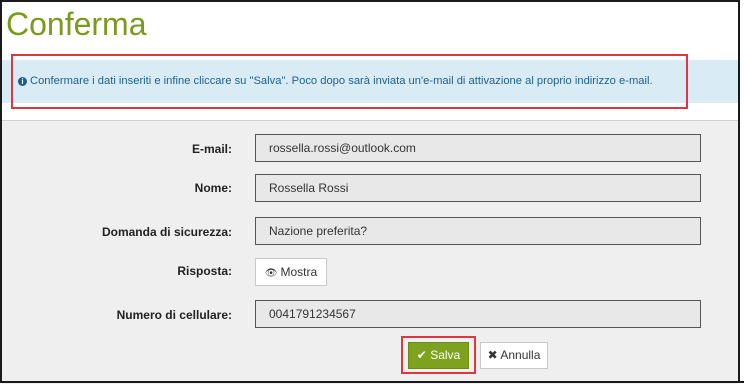 The width and height of the screenshot is (744, 384). What do you see at coordinates (421, 355) in the screenshot?
I see `check-icon: ✔` at bounding box center [421, 355].